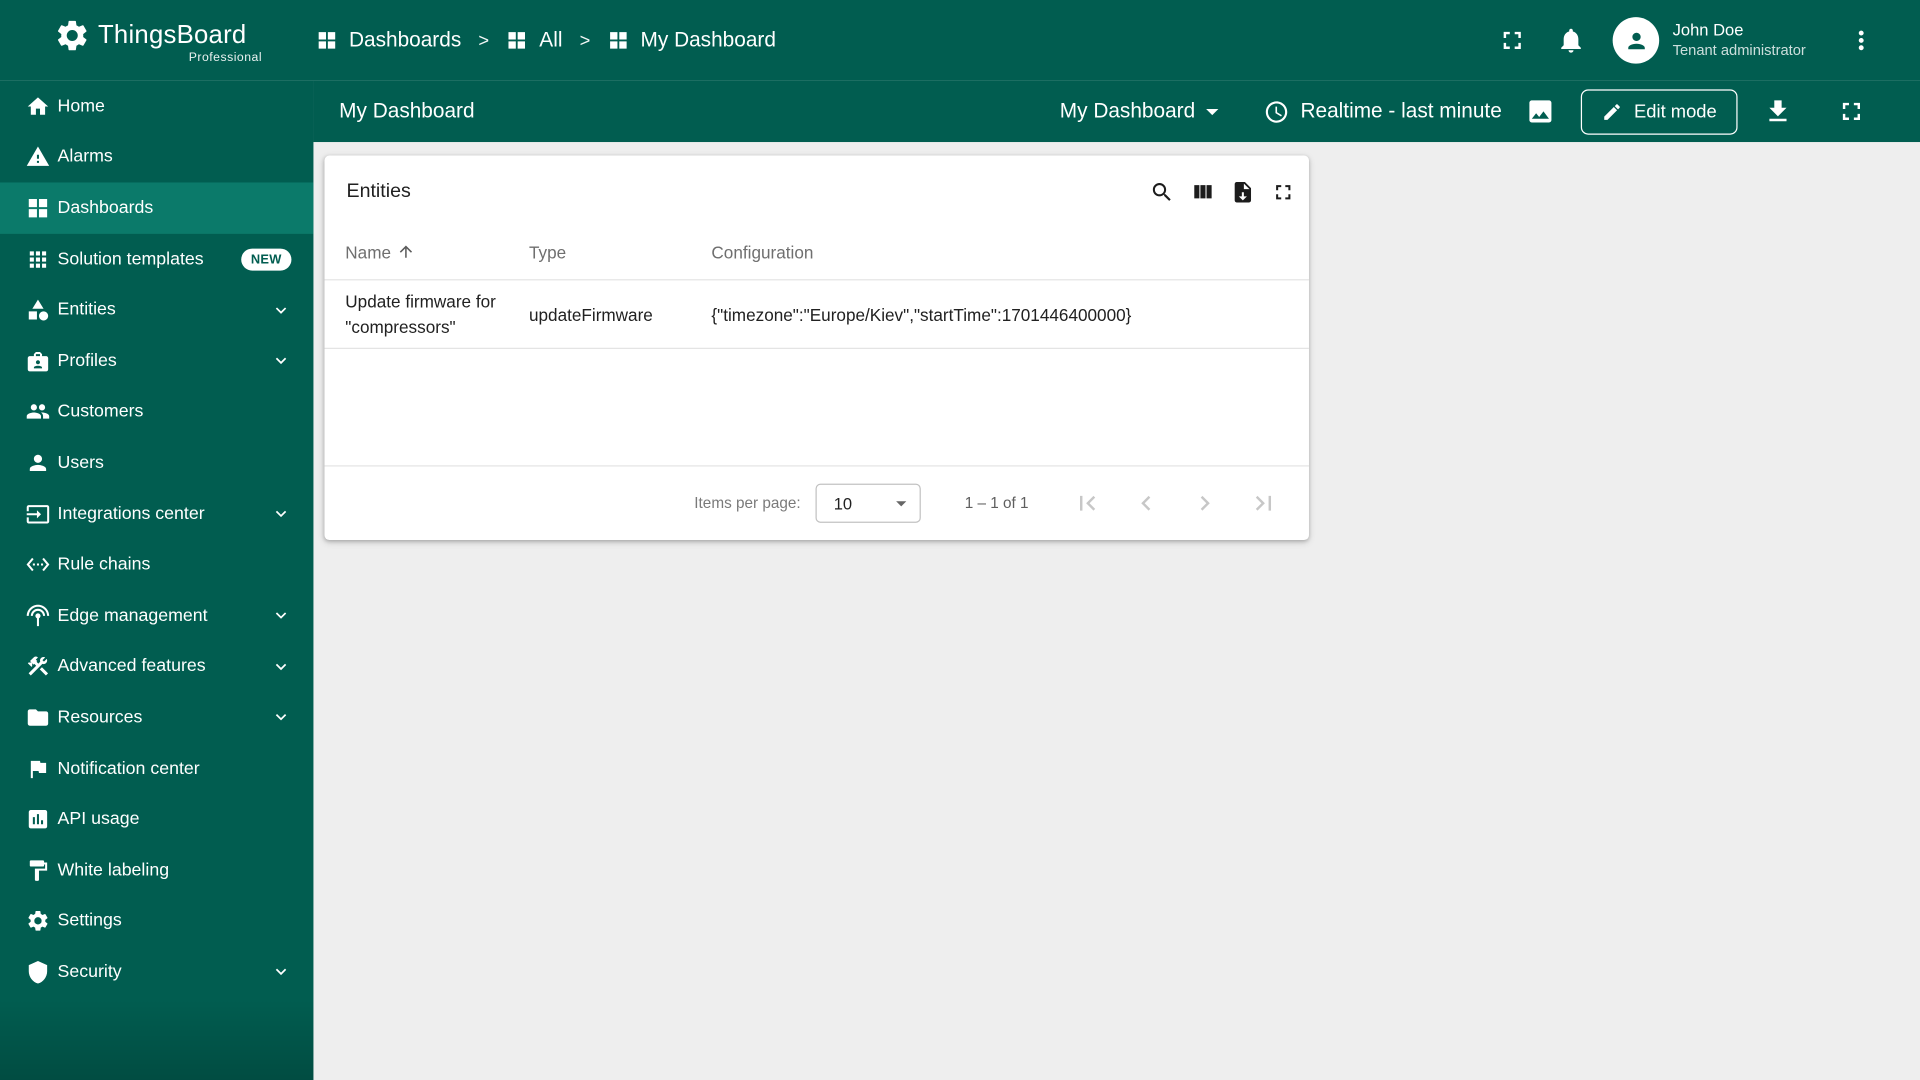 Image resolution: width=1920 pixels, height=1080 pixels. What do you see at coordinates (157, 208) in the screenshot?
I see `sidebar-item-dashboards: Dashboards` at bounding box center [157, 208].